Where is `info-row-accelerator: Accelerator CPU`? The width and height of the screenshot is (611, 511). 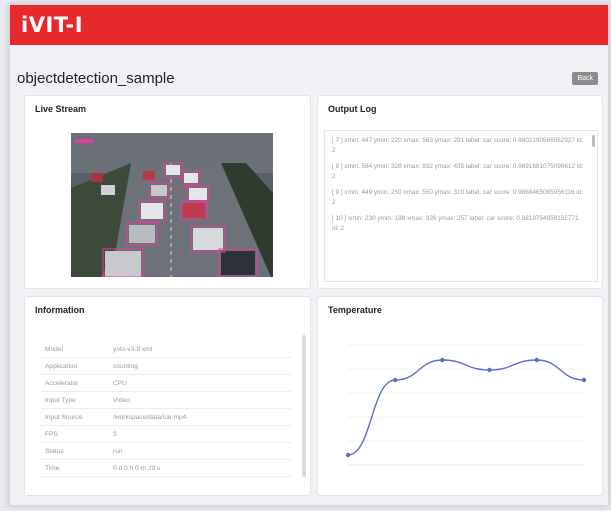
info-row-accelerator: Accelerator CPU is located at coordinates (166, 383).